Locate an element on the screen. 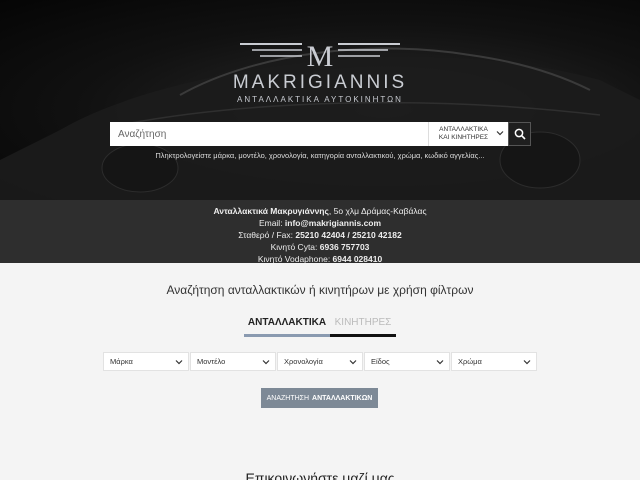 This screenshot has width=640, height=480. email-link: info@makrigiannis.com is located at coordinates (333, 223).